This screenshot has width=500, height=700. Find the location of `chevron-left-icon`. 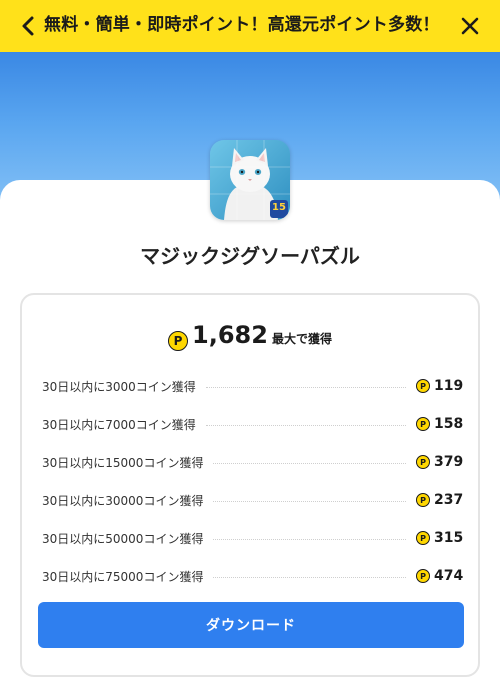

chevron-left-icon is located at coordinates (28, 26).